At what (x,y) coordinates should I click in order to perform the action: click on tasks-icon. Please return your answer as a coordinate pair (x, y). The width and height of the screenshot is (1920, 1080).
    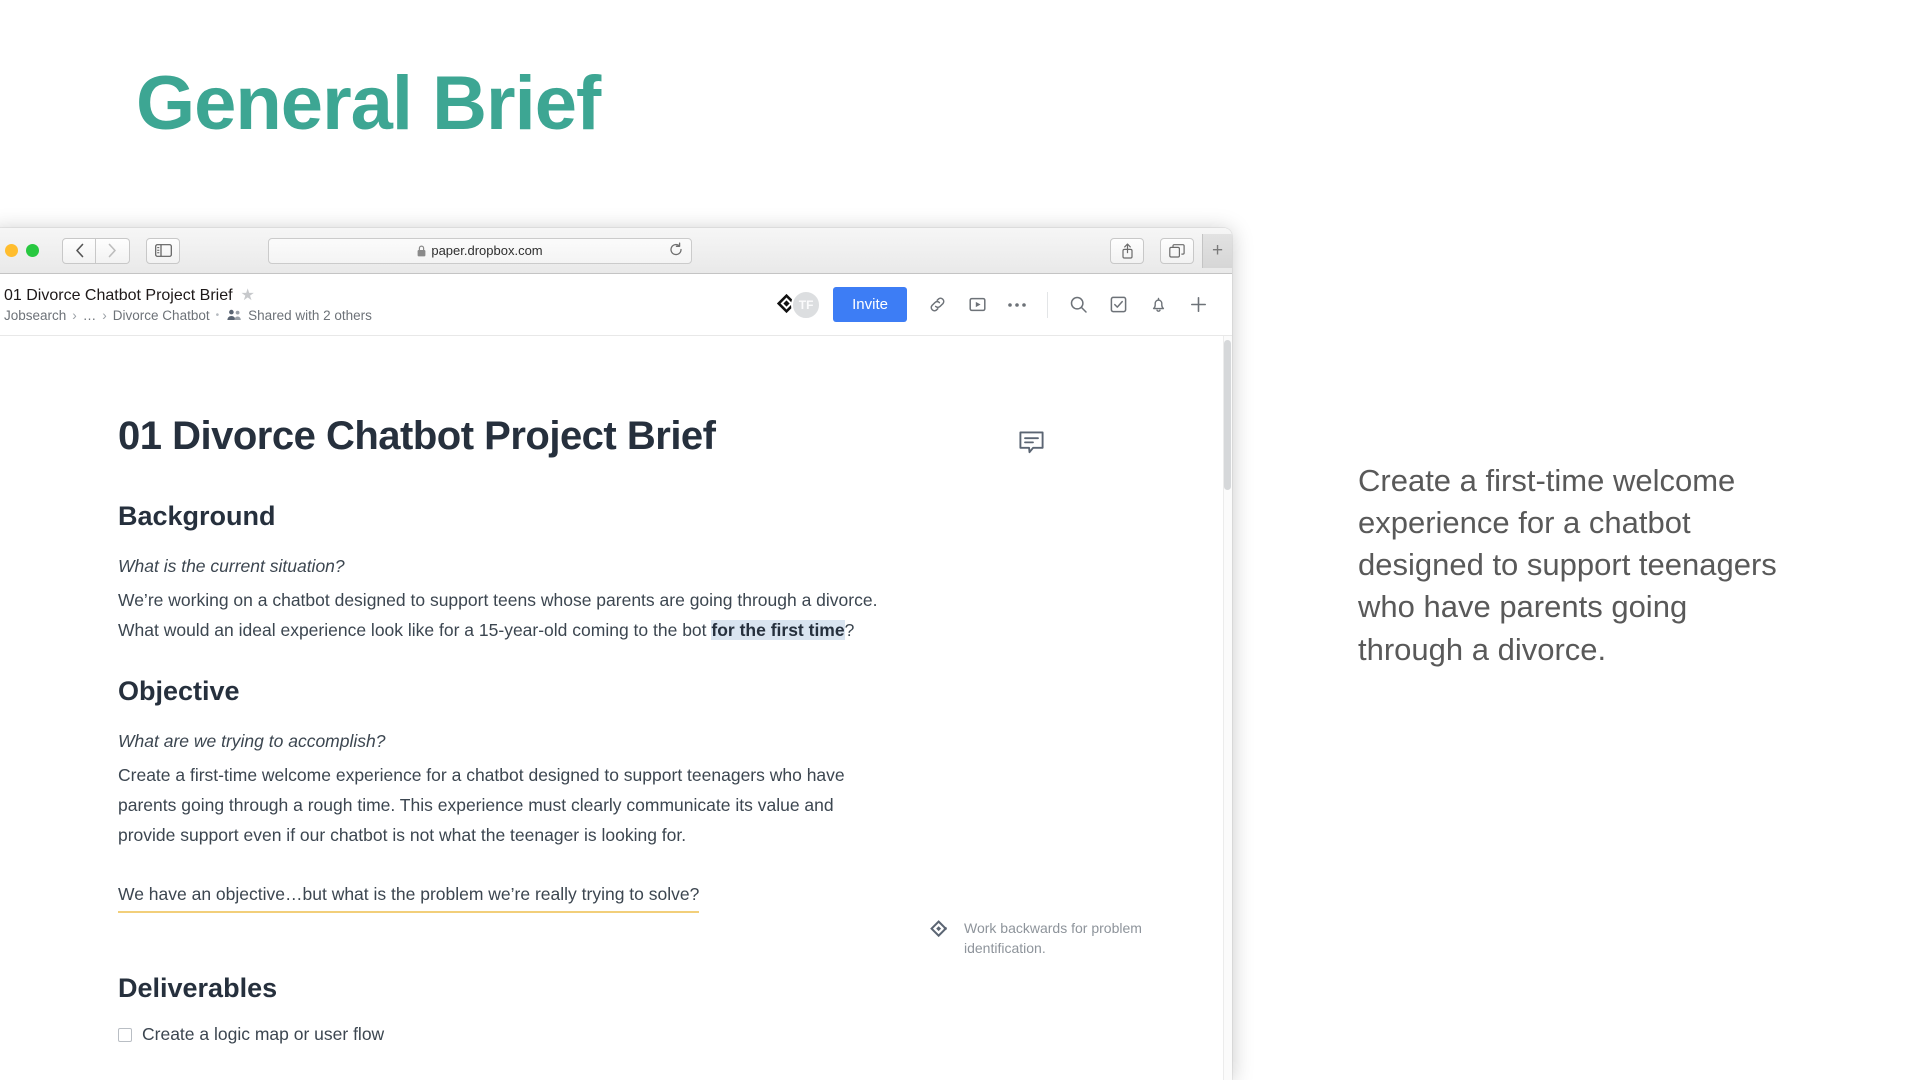
    Looking at the image, I should click on (1118, 304).